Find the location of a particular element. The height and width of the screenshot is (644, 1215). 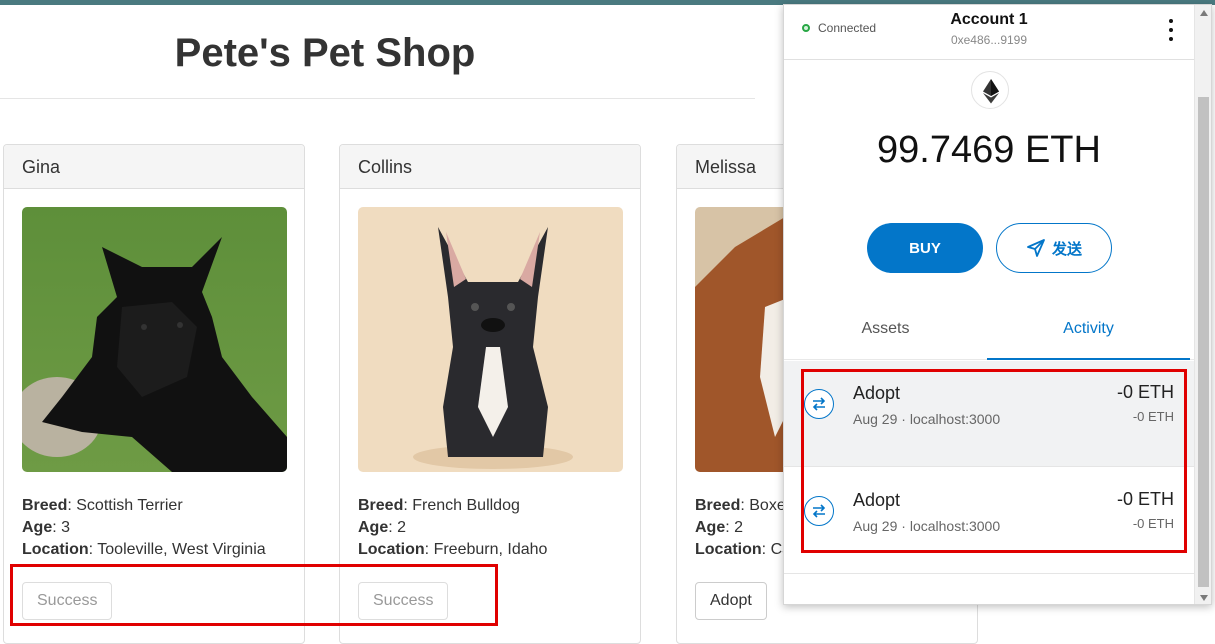

wallet-tabs: Assets Activity is located at coordinates (989, 334).